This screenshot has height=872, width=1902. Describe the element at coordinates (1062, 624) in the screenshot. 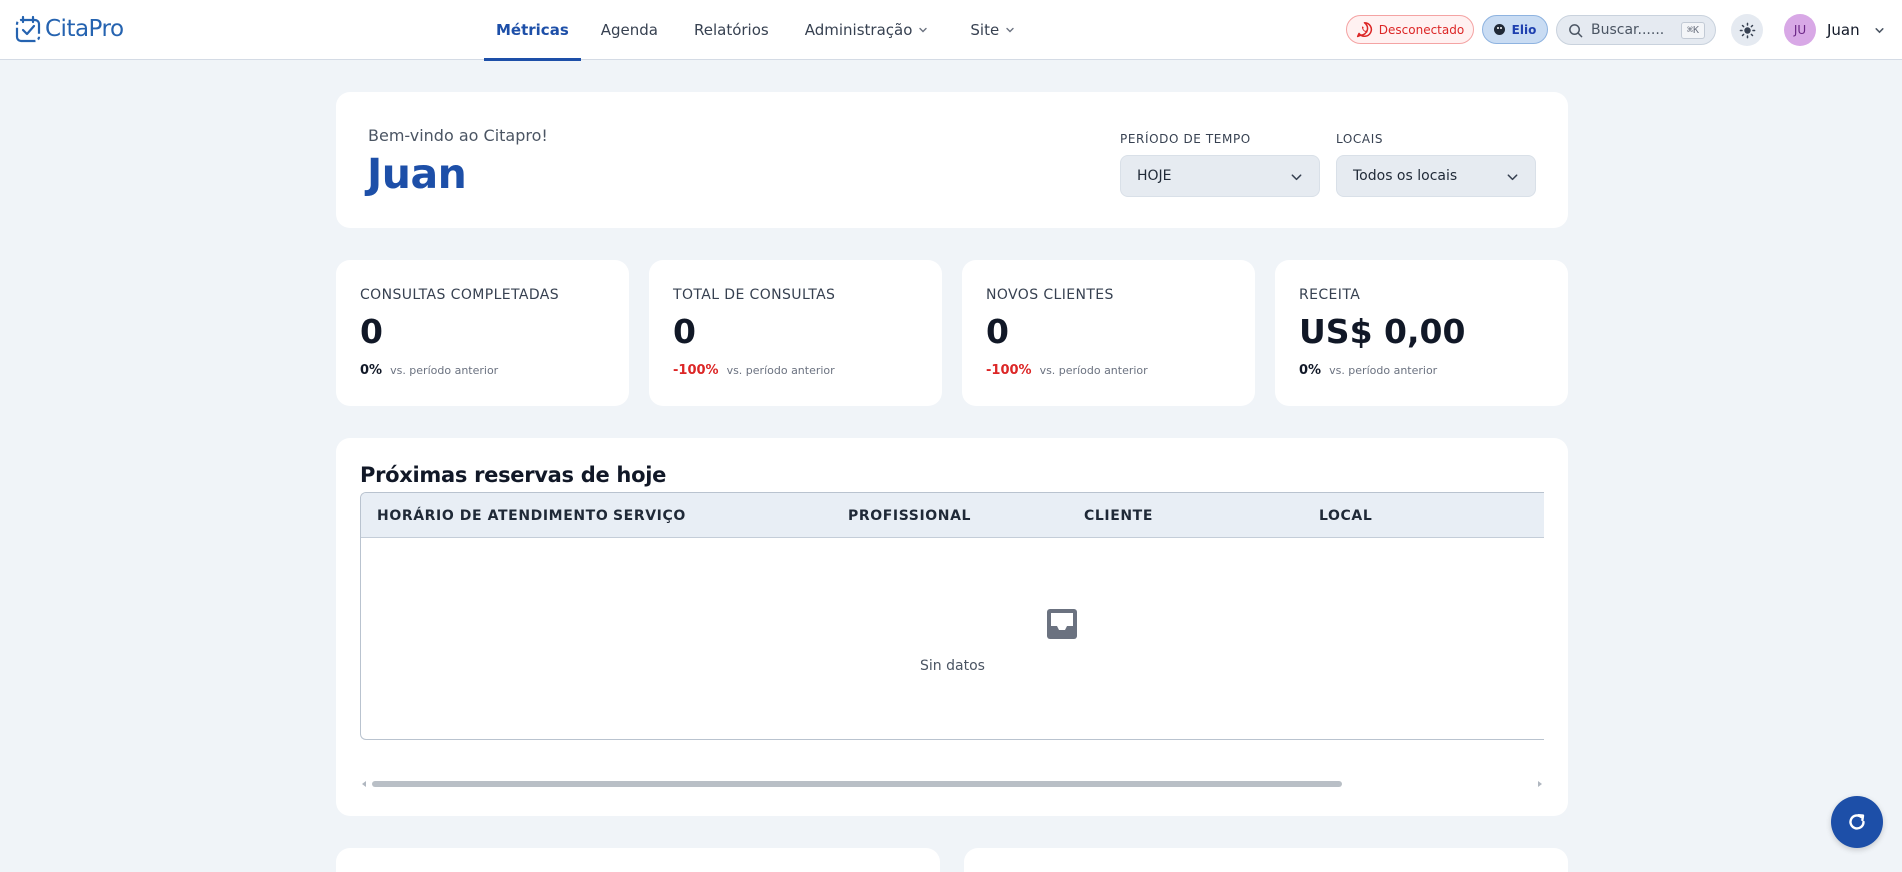

I see `inbox-icon` at that location.